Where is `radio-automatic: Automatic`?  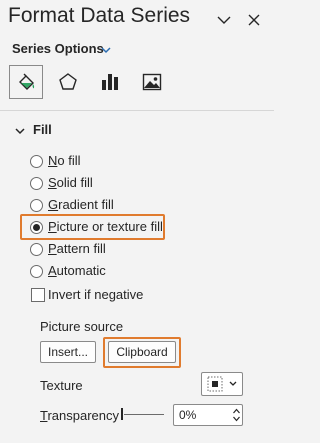 radio-automatic: Automatic is located at coordinates (90, 272).